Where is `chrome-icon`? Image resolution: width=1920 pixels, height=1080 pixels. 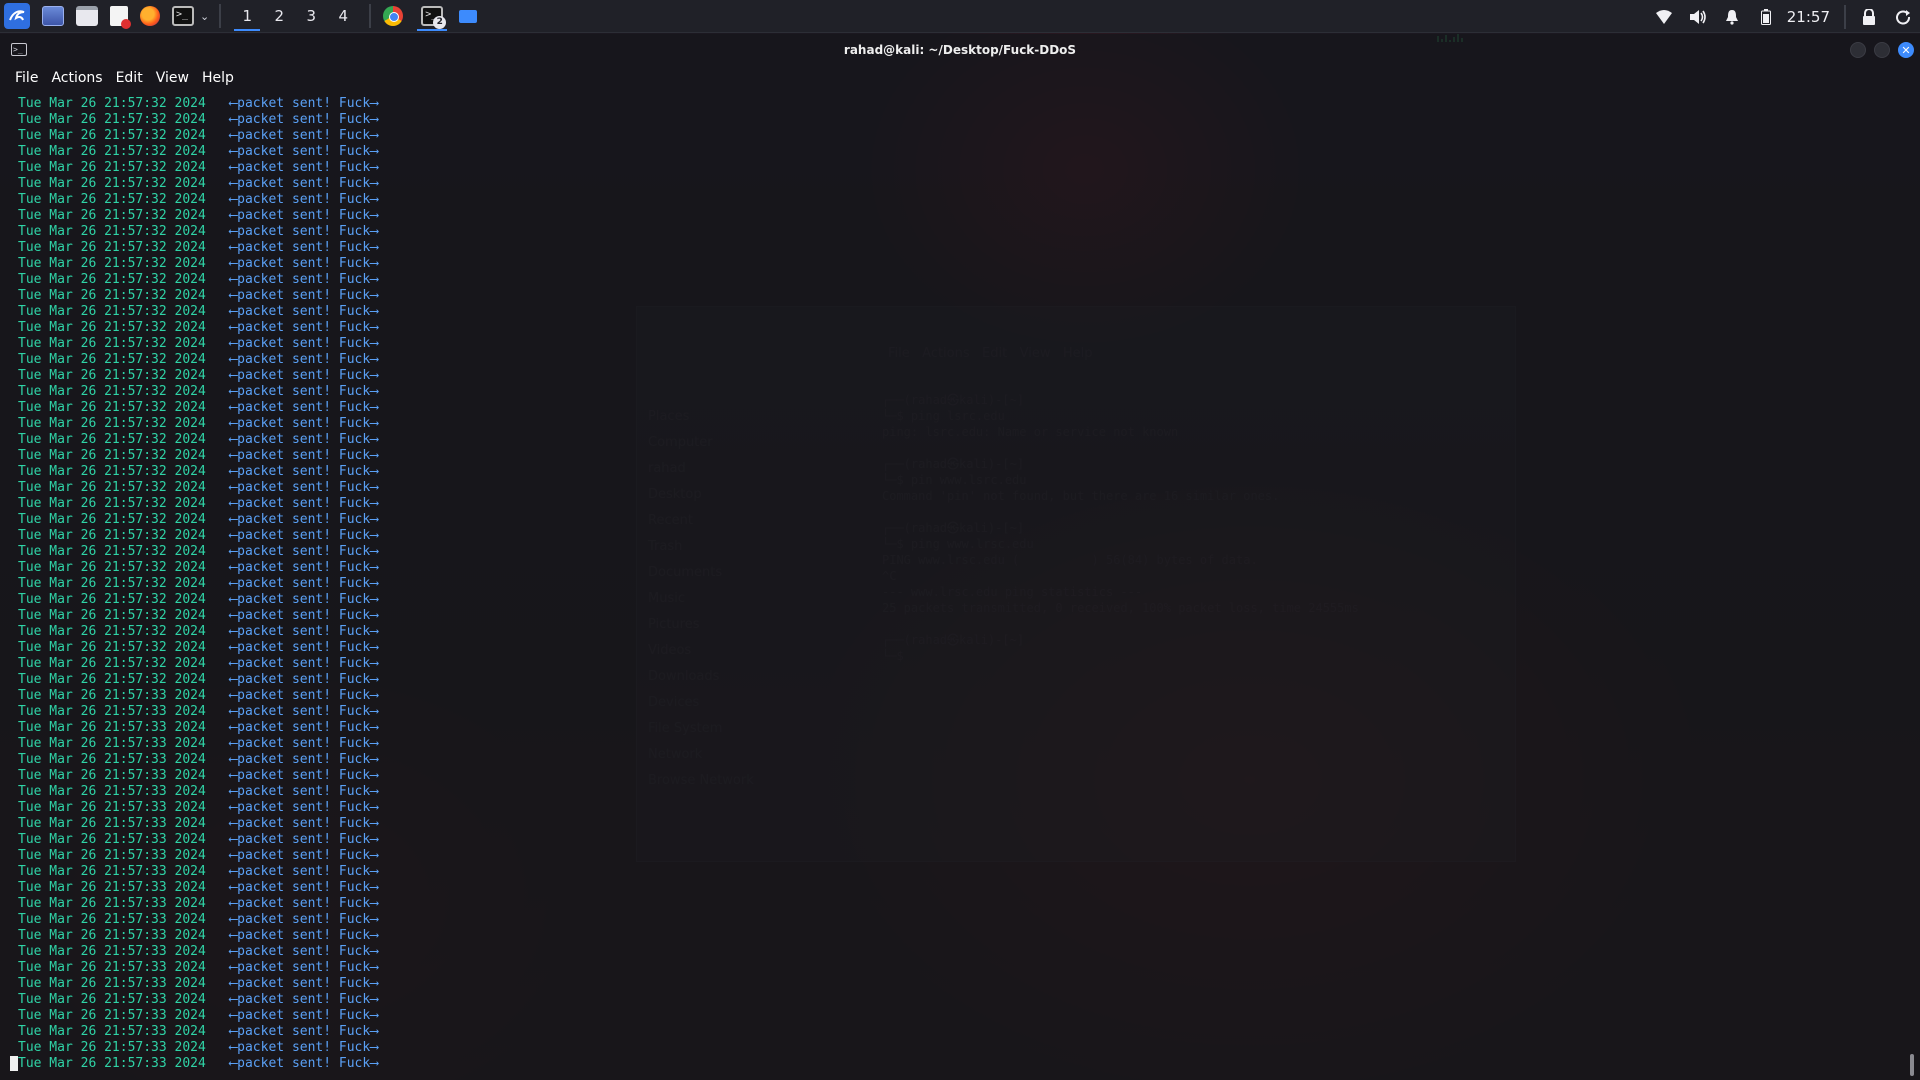
chrome-icon is located at coordinates (393, 16).